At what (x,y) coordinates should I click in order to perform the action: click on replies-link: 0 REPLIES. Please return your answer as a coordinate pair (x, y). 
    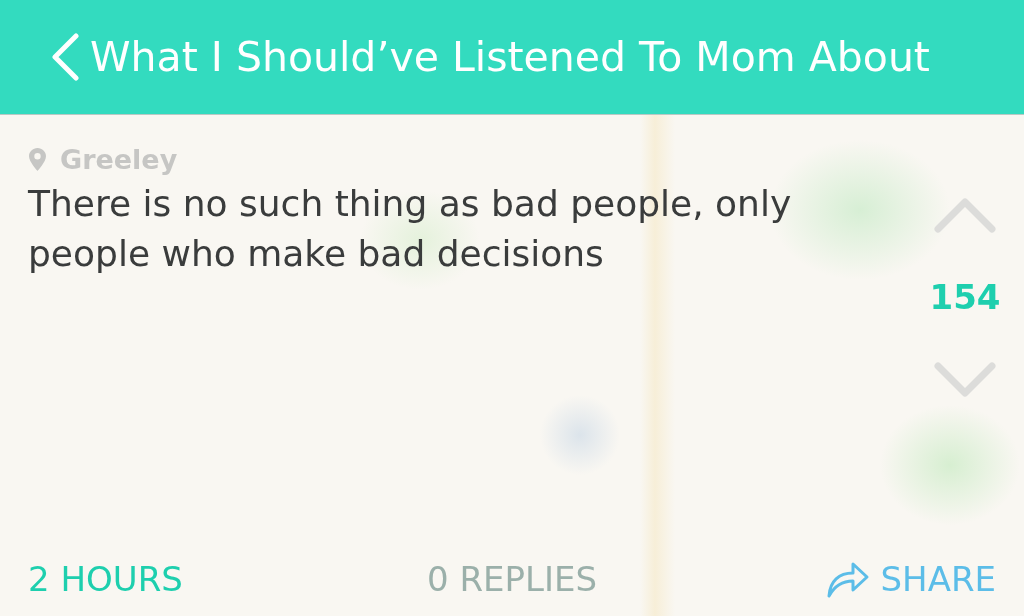
    Looking at the image, I should click on (512, 579).